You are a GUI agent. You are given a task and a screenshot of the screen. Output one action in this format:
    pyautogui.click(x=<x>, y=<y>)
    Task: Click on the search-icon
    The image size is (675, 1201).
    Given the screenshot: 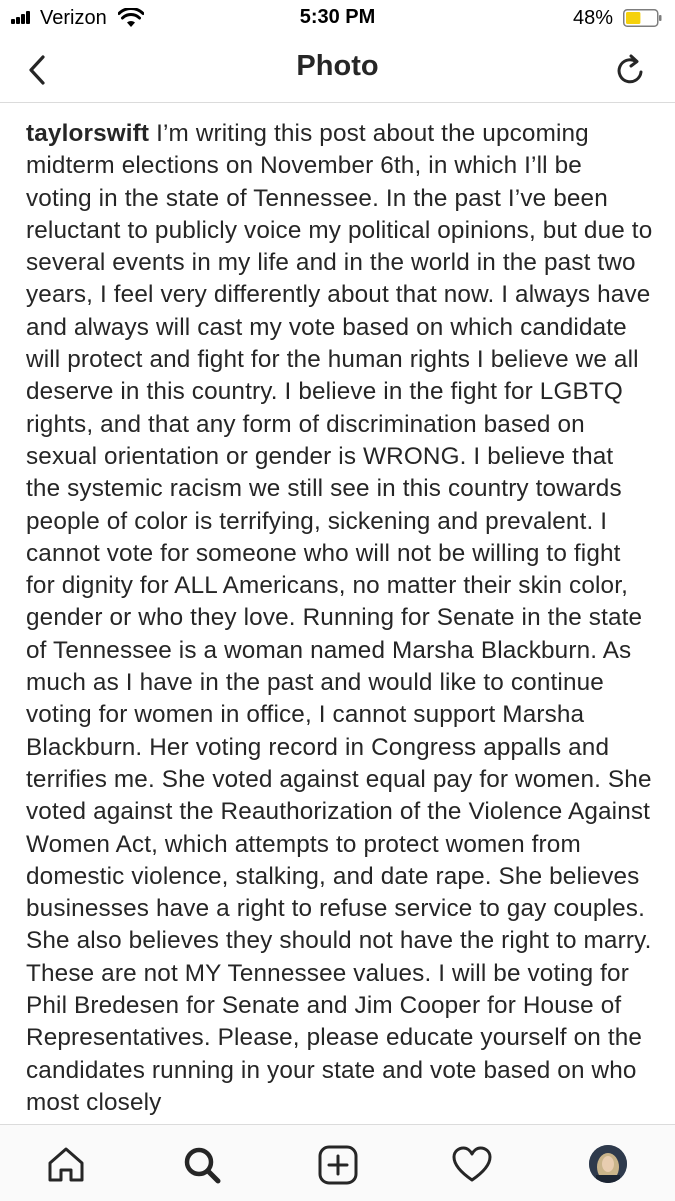 What is the action you would take?
    pyautogui.click(x=202, y=1165)
    